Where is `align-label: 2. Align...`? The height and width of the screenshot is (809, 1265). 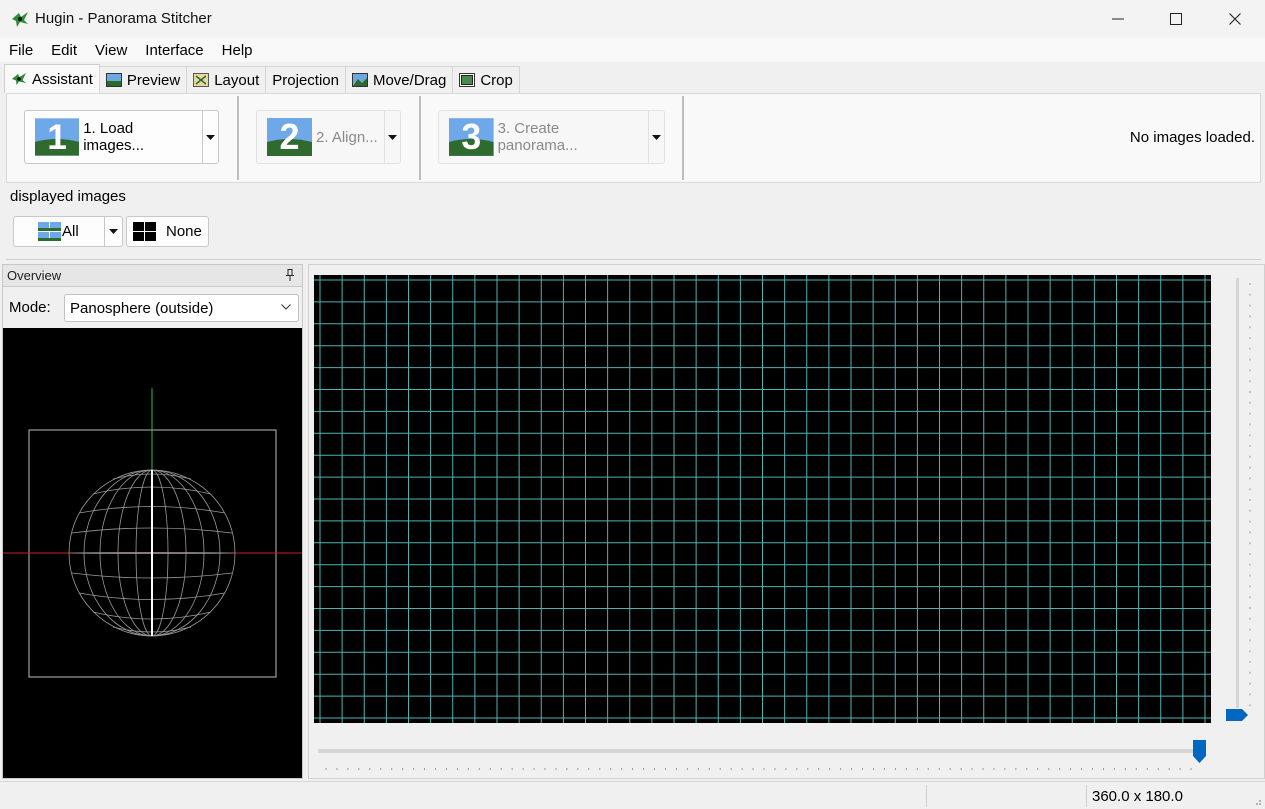
align-label: 2. Align... is located at coordinates (347, 137).